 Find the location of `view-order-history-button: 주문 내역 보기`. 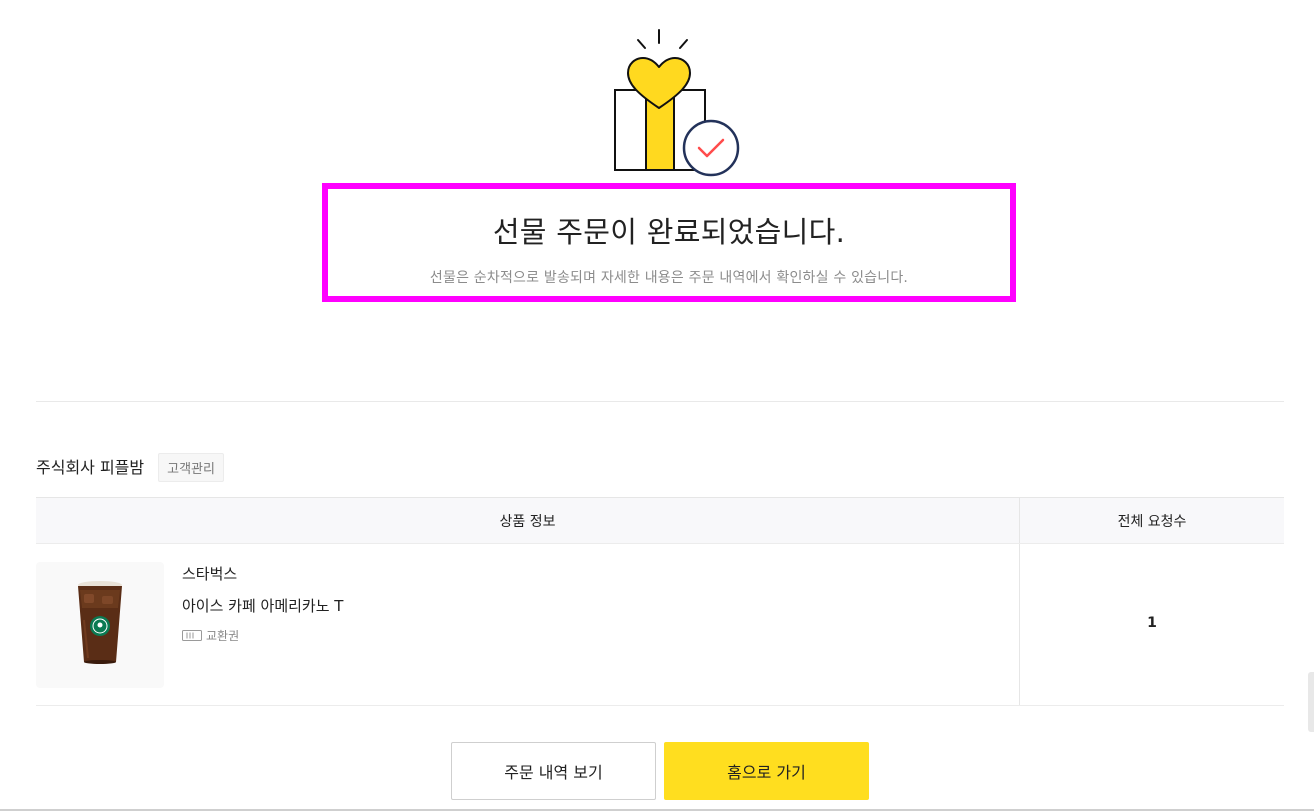

view-order-history-button: 주문 내역 보기 is located at coordinates (553, 771).